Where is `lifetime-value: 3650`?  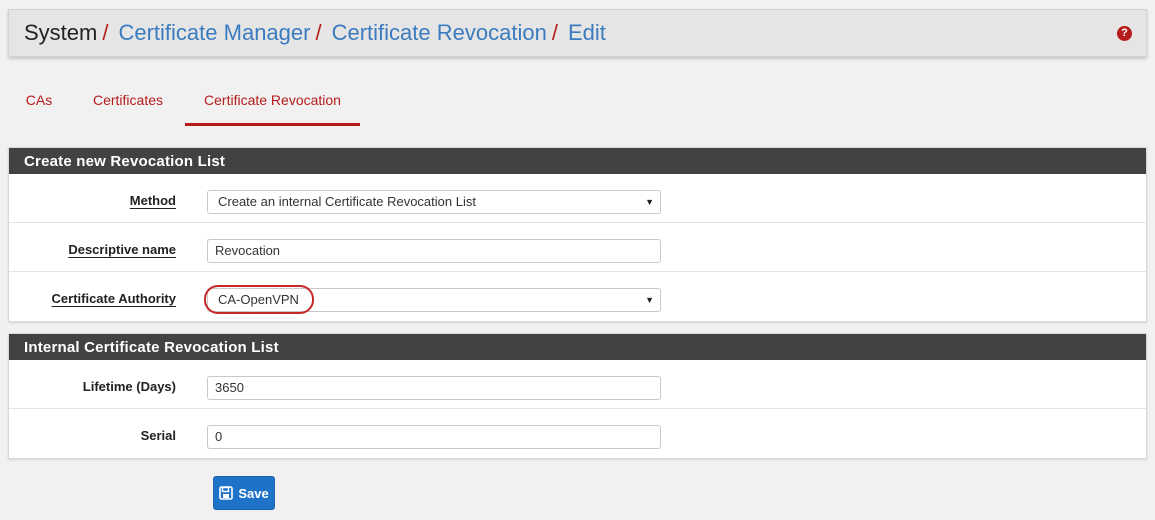
lifetime-value: 3650 is located at coordinates (229, 387).